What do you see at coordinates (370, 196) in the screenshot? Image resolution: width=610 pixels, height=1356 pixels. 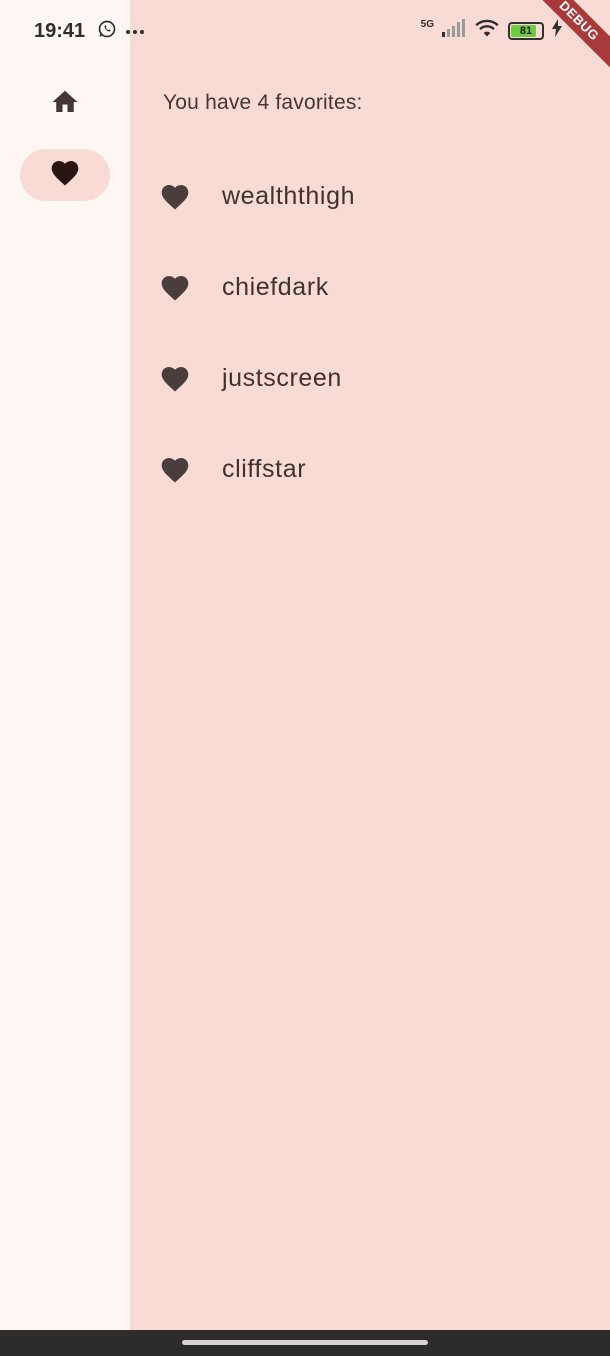 I see `favorite-item-wealththigh: wealththigh` at bounding box center [370, 196].